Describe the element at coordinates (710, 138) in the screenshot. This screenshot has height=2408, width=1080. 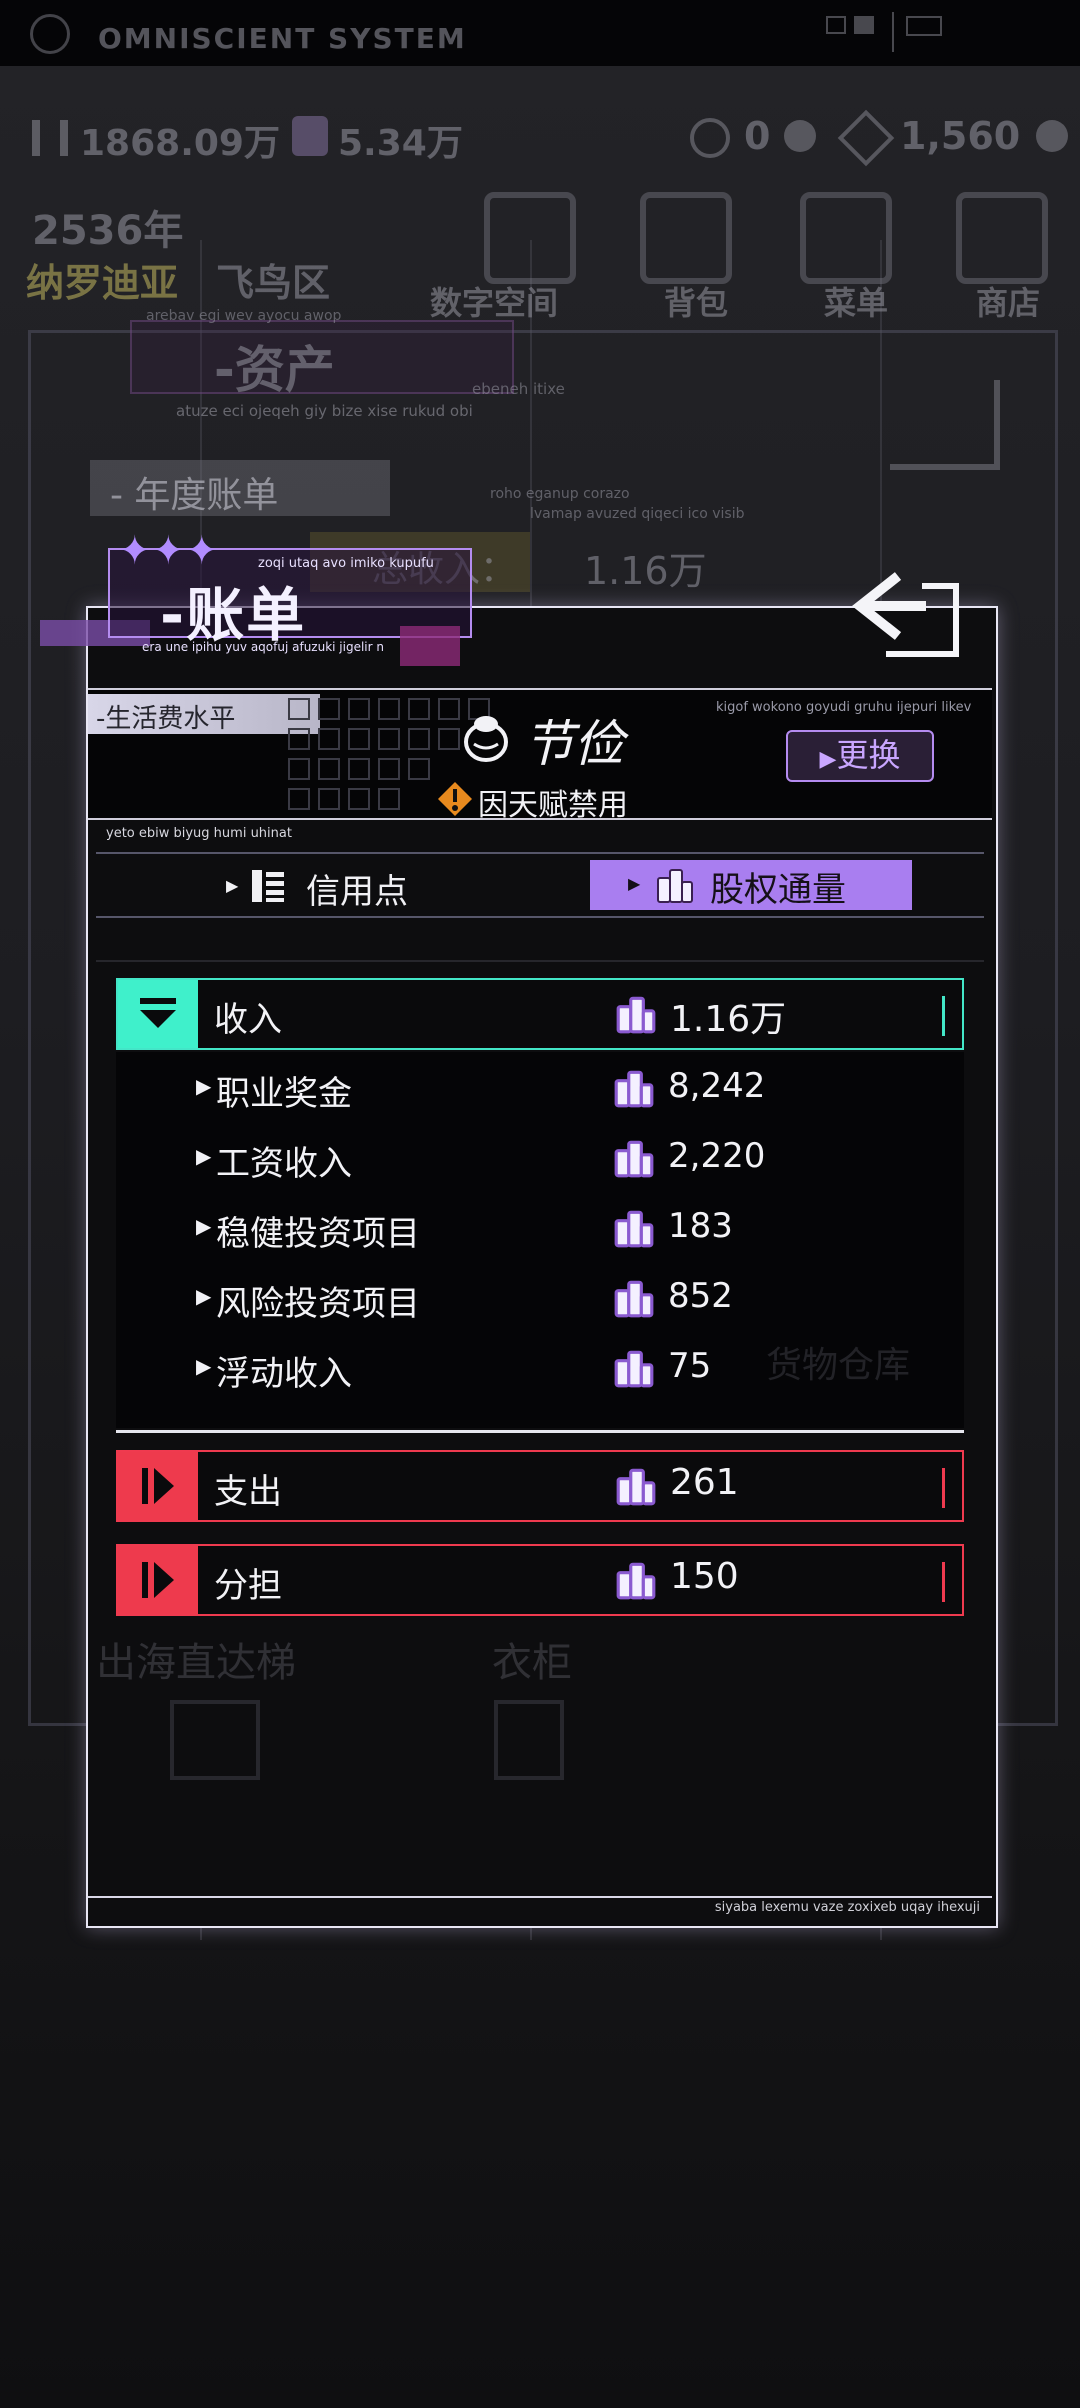
I see `crystal-icon` at that location.